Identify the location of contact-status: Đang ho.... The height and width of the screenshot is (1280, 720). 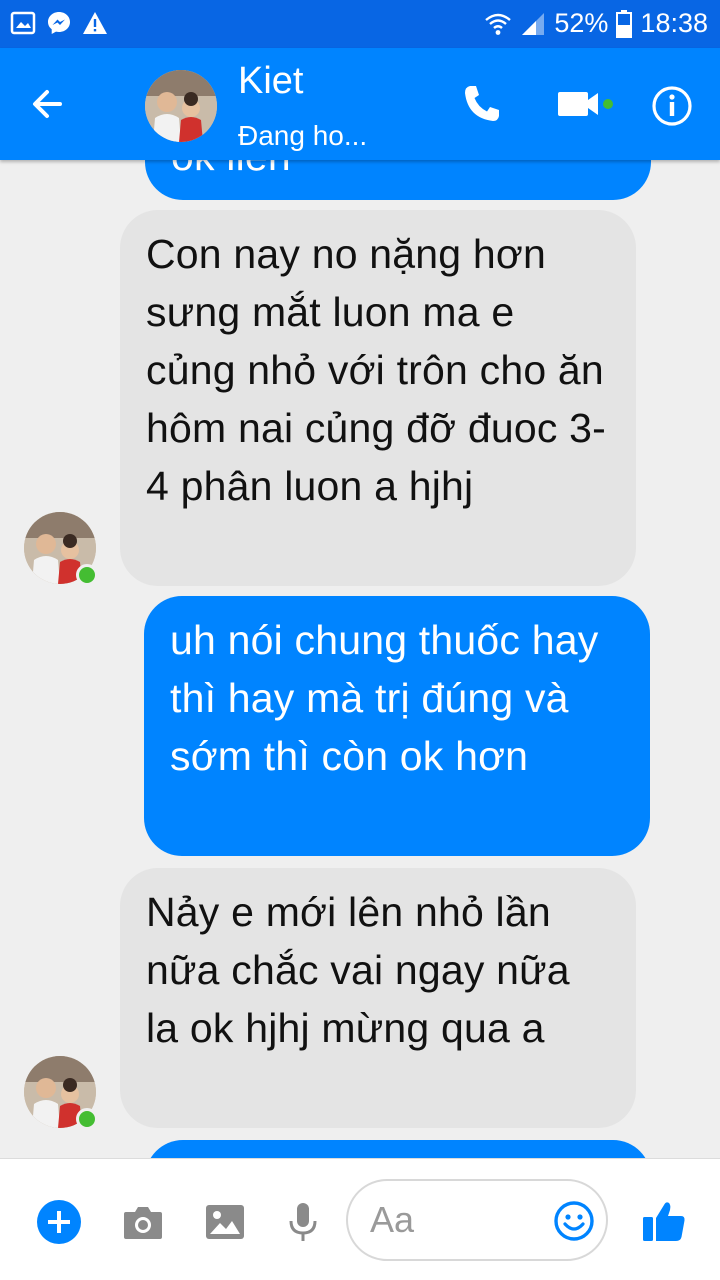
(303, 135).